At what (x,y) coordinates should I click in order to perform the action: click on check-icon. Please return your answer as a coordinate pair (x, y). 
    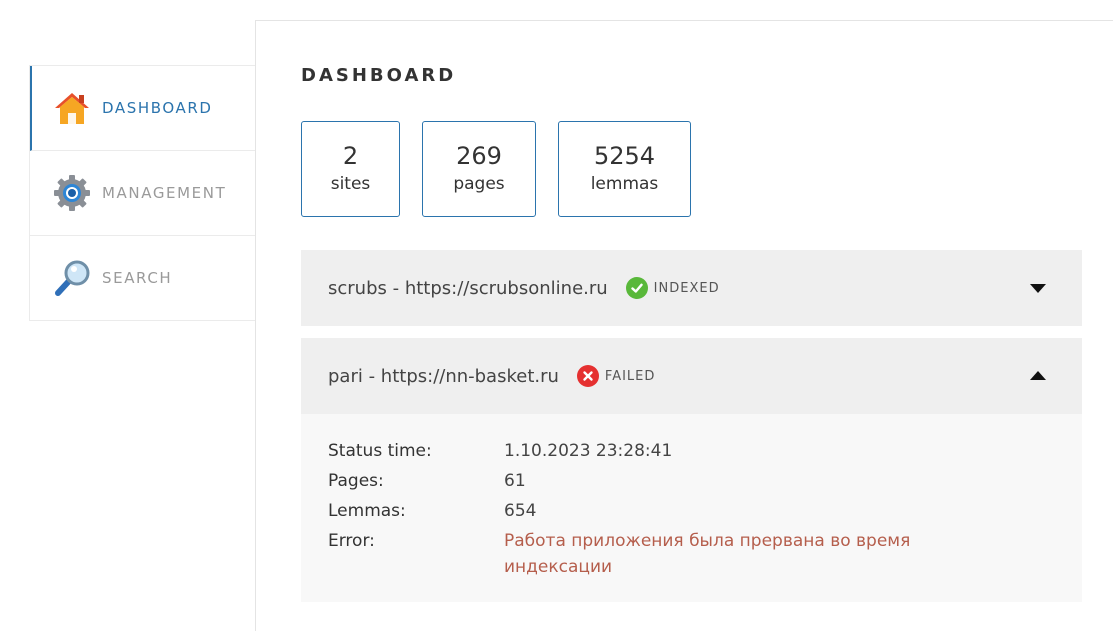
    Looking at the image, I should click on (636, 288).